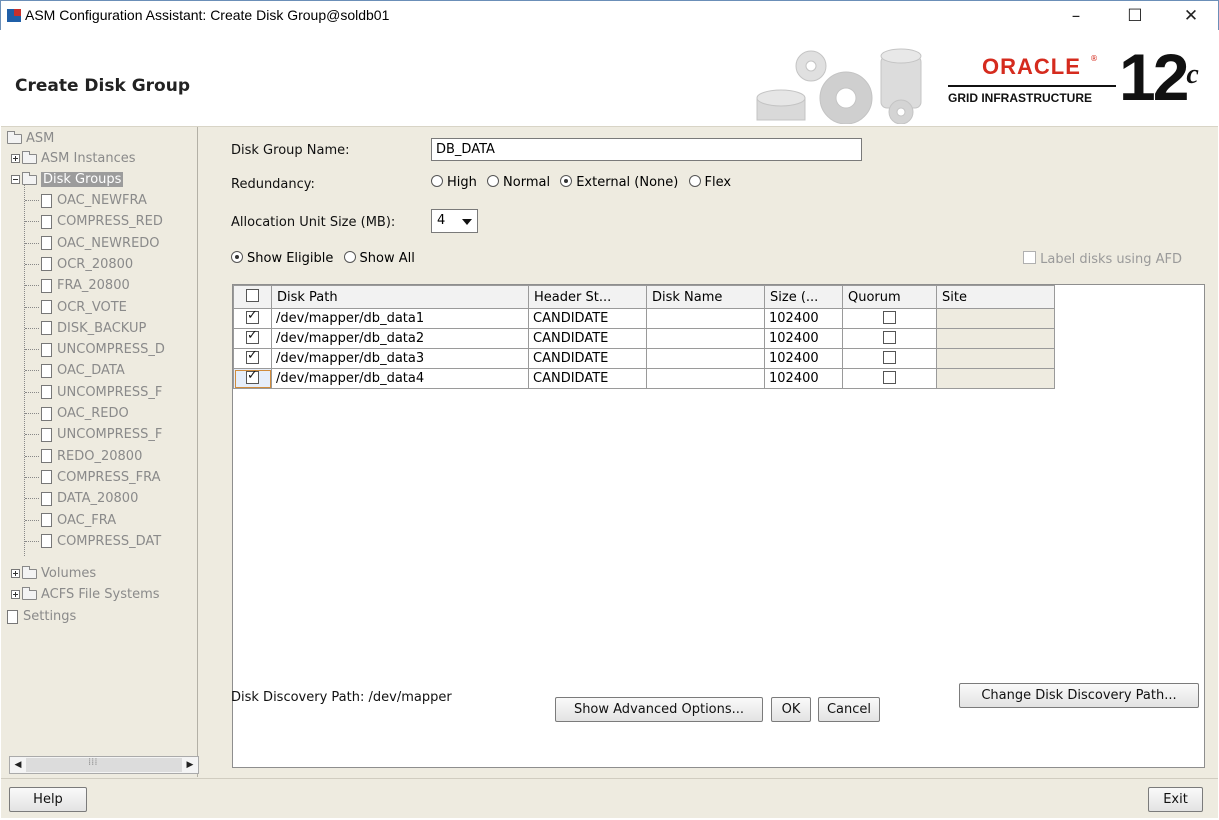 The height and width of the screenshot is (820, 1219). I want to click on tree-item-disk-group: OCR_20800, so click(79, 264).